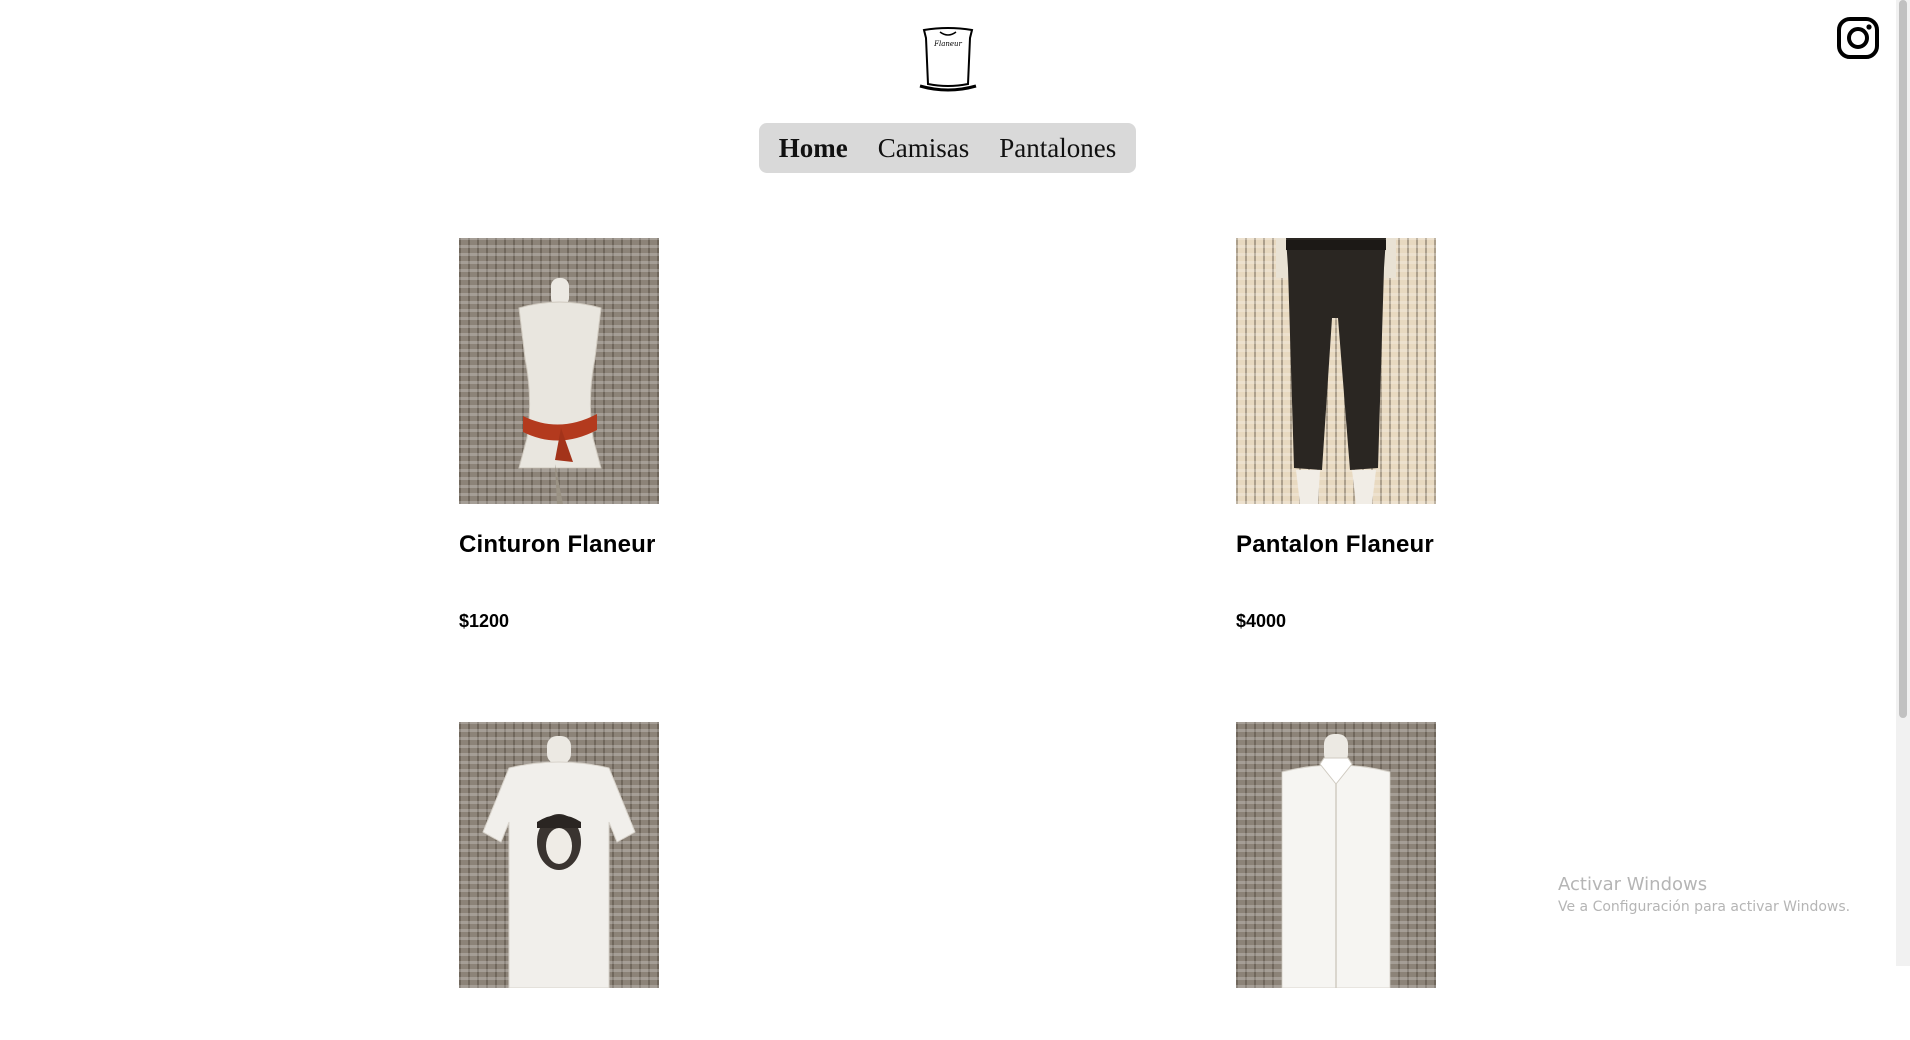  What do you see at coordinates (924, 148) in the screenshot?
I see `nav-item-camisas: Camisas` at bounding box center [924, 148].